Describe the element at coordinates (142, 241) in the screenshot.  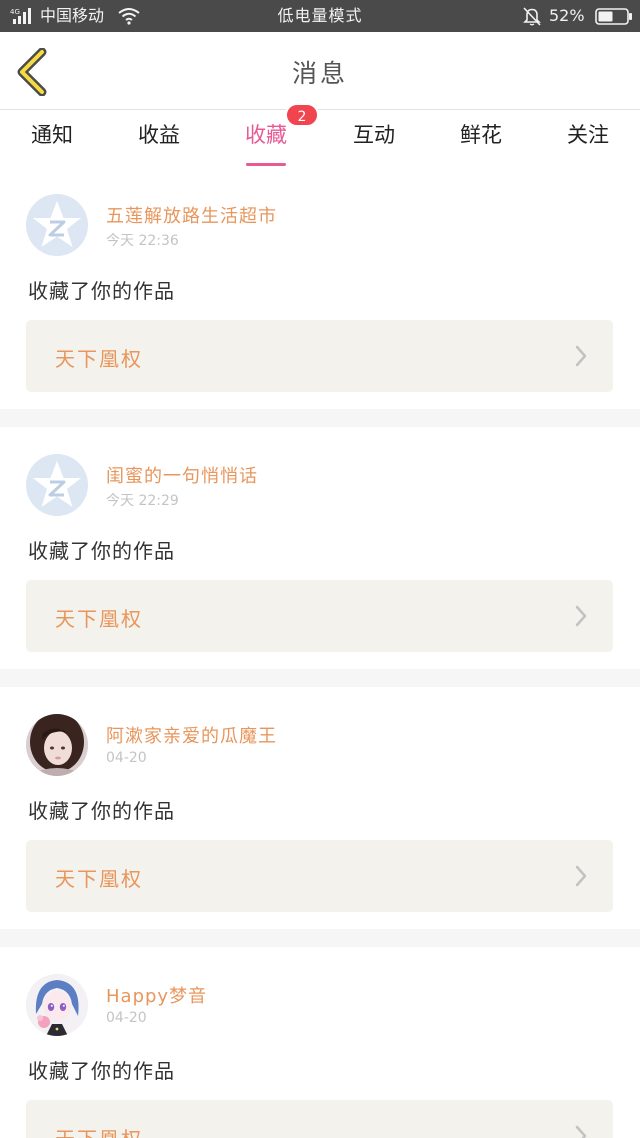
I see `timestamp: 今天 22:36` at that location.